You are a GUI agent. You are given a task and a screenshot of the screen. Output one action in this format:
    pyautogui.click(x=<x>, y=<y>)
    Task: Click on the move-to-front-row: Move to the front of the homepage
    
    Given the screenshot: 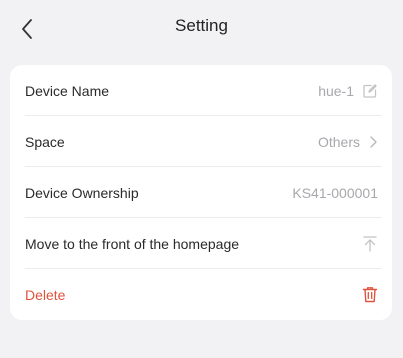 What is the action you would take?
    pyautogui.click(x=201, y=243)
    